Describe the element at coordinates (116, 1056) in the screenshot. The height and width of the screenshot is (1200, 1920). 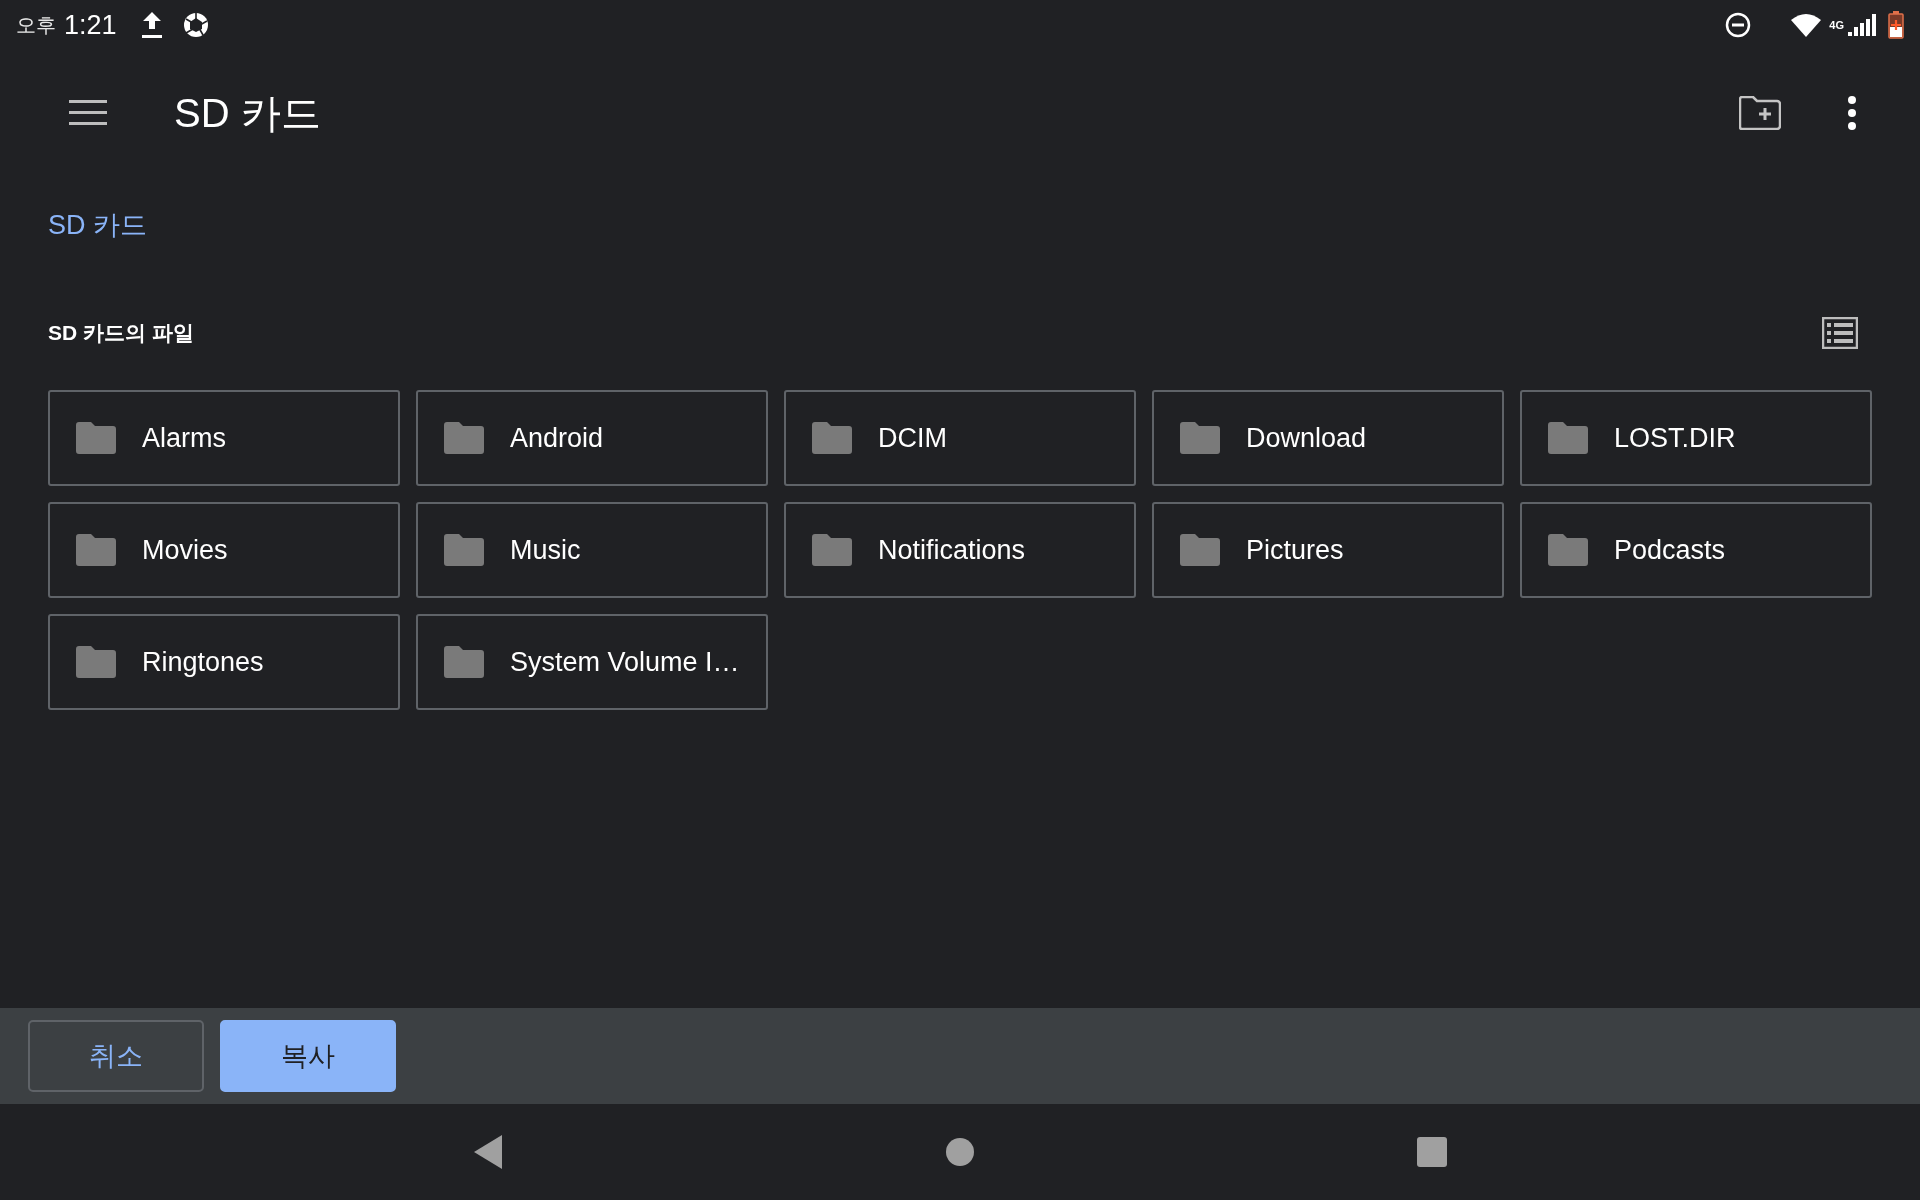
I see `cancel-button: 취소` at that location.